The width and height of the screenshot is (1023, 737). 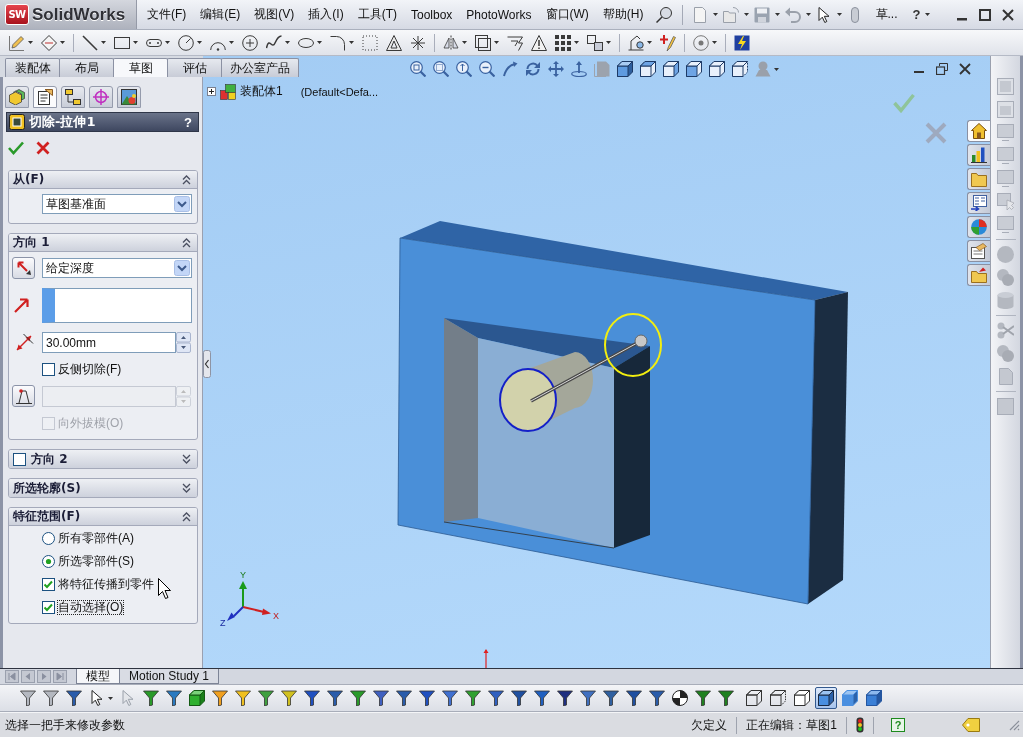 I want to click on tab: Motion Study 1, so click(x=169, y=676).